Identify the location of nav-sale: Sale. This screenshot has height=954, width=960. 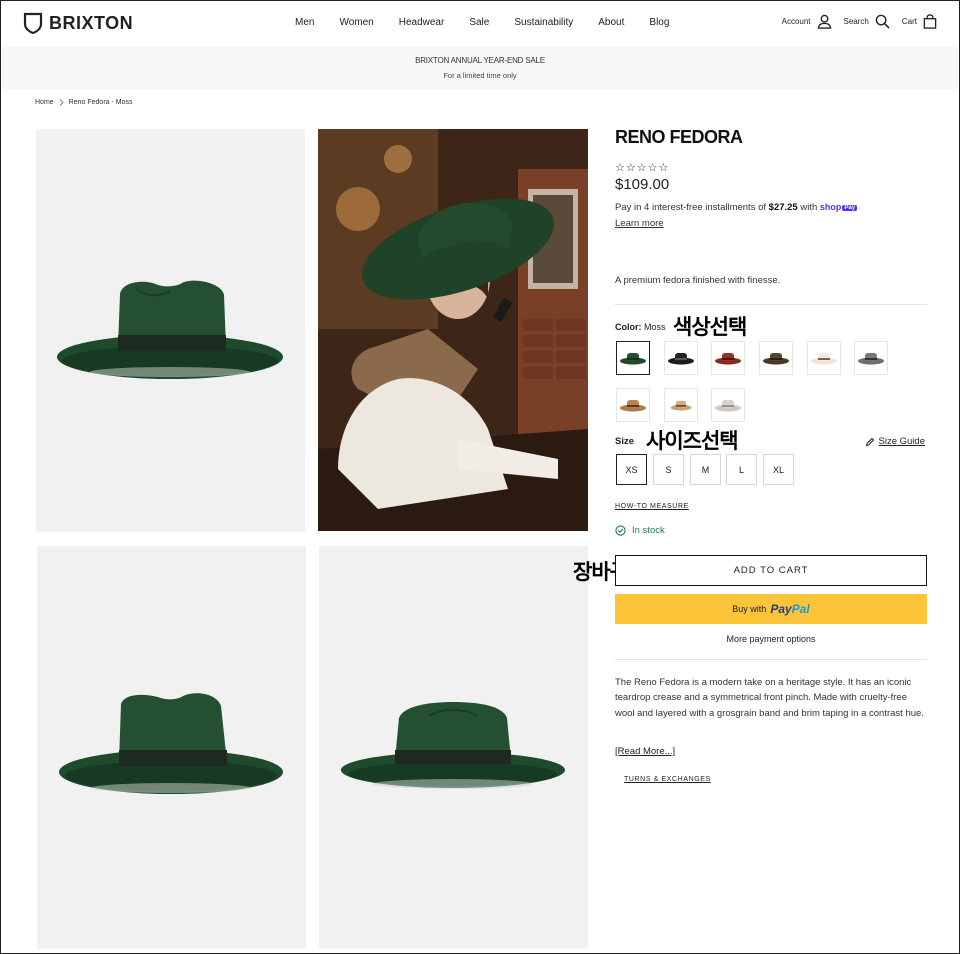
(479, 22).